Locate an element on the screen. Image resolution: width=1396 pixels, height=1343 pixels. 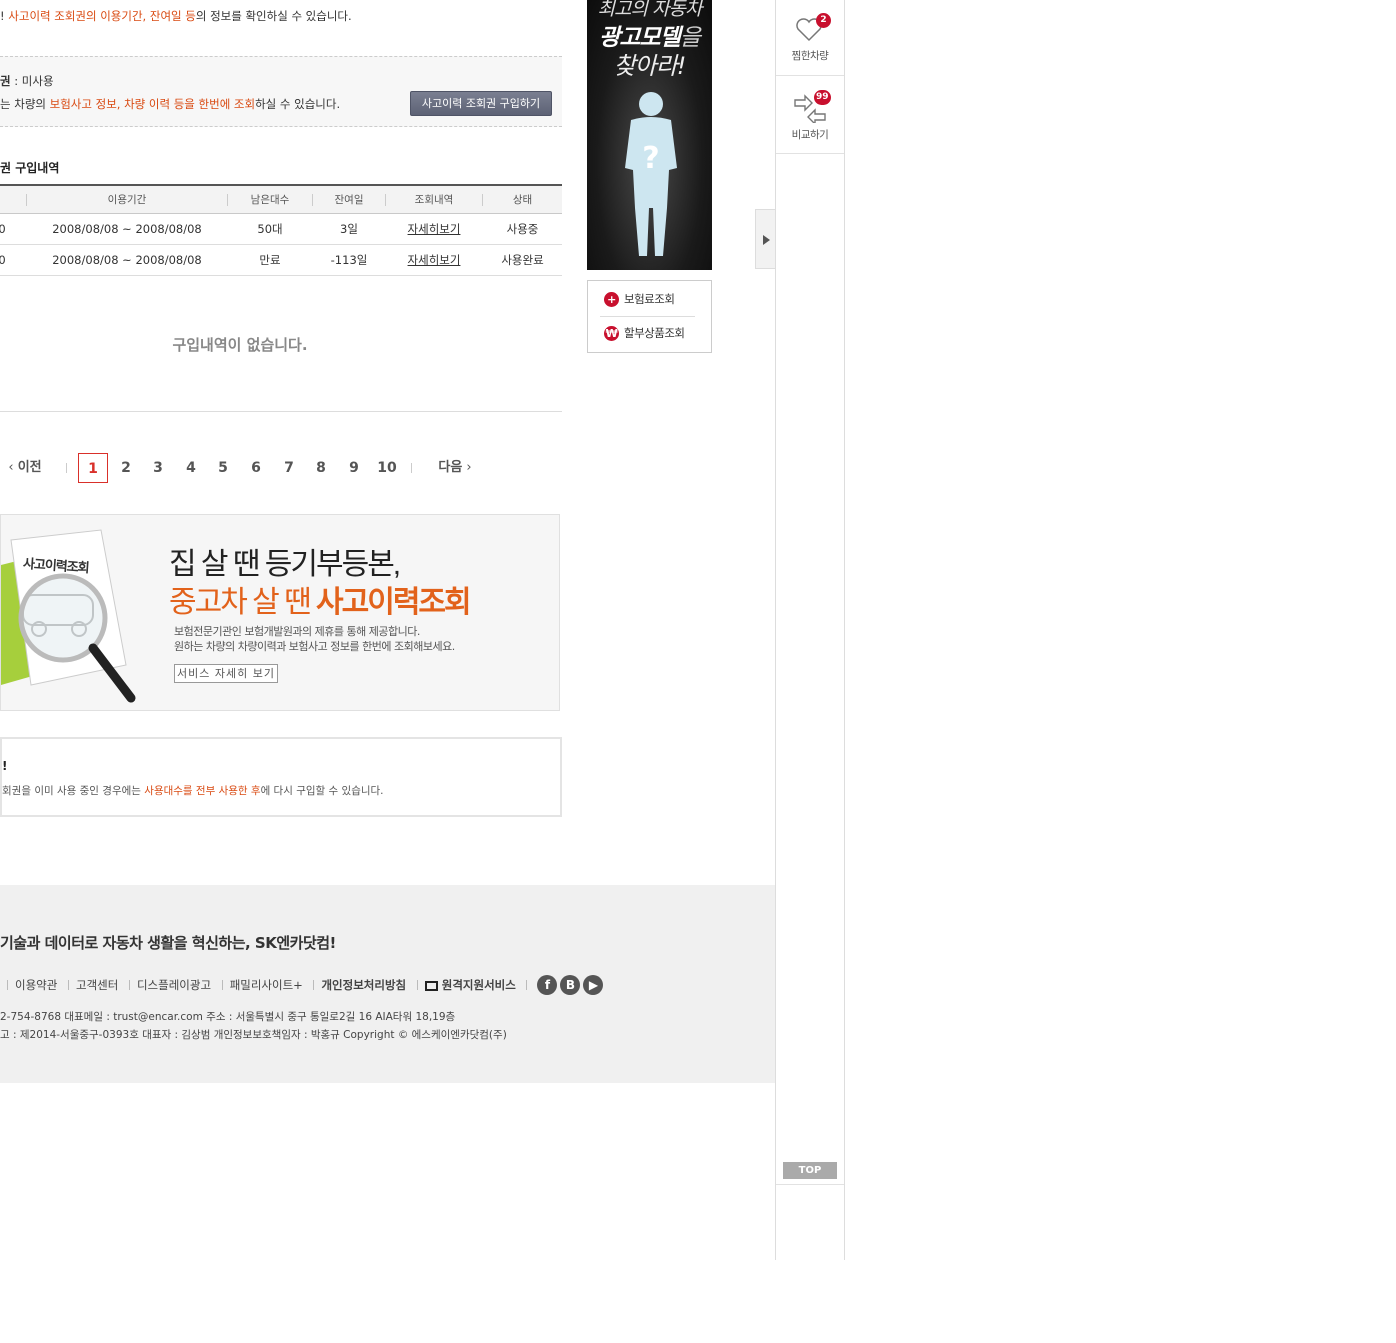
wishlist-count-badge: 2 is located at coordinates (823, 20).